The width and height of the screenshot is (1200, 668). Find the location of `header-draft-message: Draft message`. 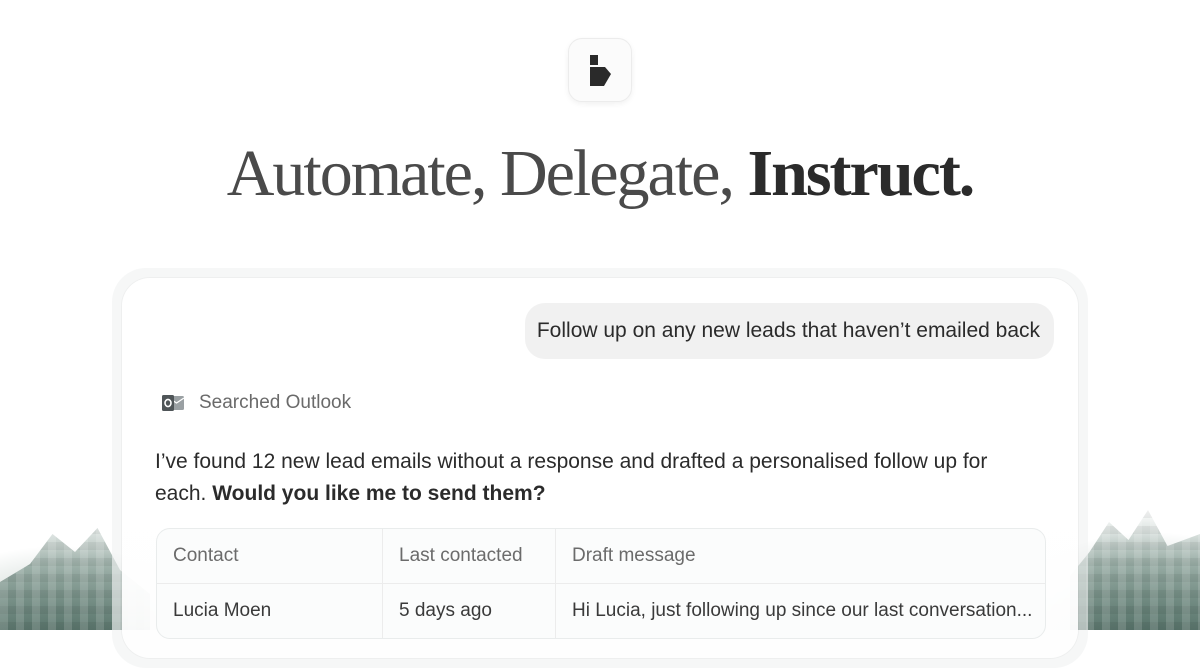

header-draft-message: Draft message is located at coordinates (800, 556).